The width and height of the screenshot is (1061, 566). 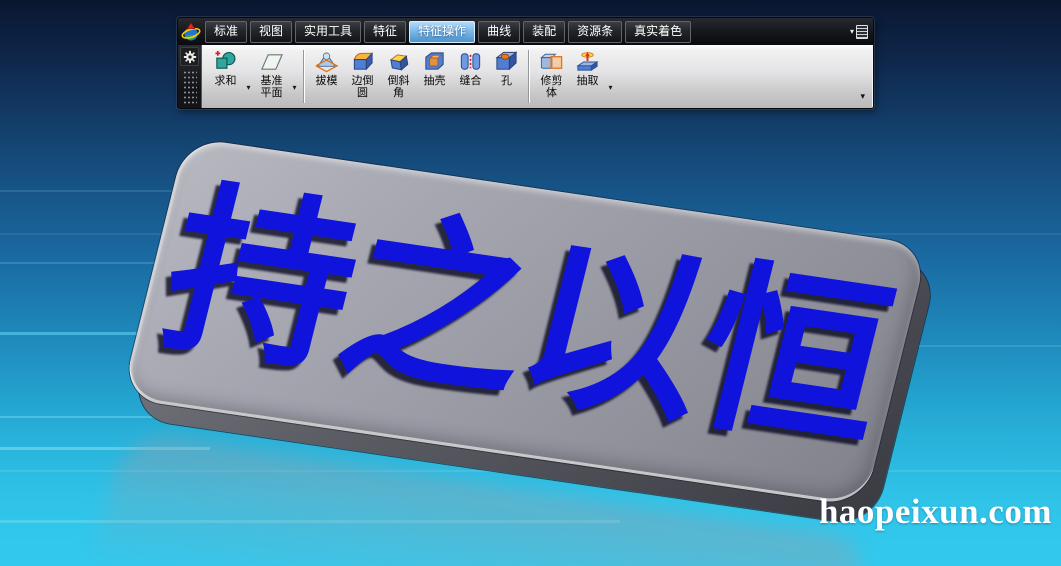 What do you see at coordinates (398, 81) in the screenshot?
I see `button-label: 倒斜` at bounding box center [398, 81].